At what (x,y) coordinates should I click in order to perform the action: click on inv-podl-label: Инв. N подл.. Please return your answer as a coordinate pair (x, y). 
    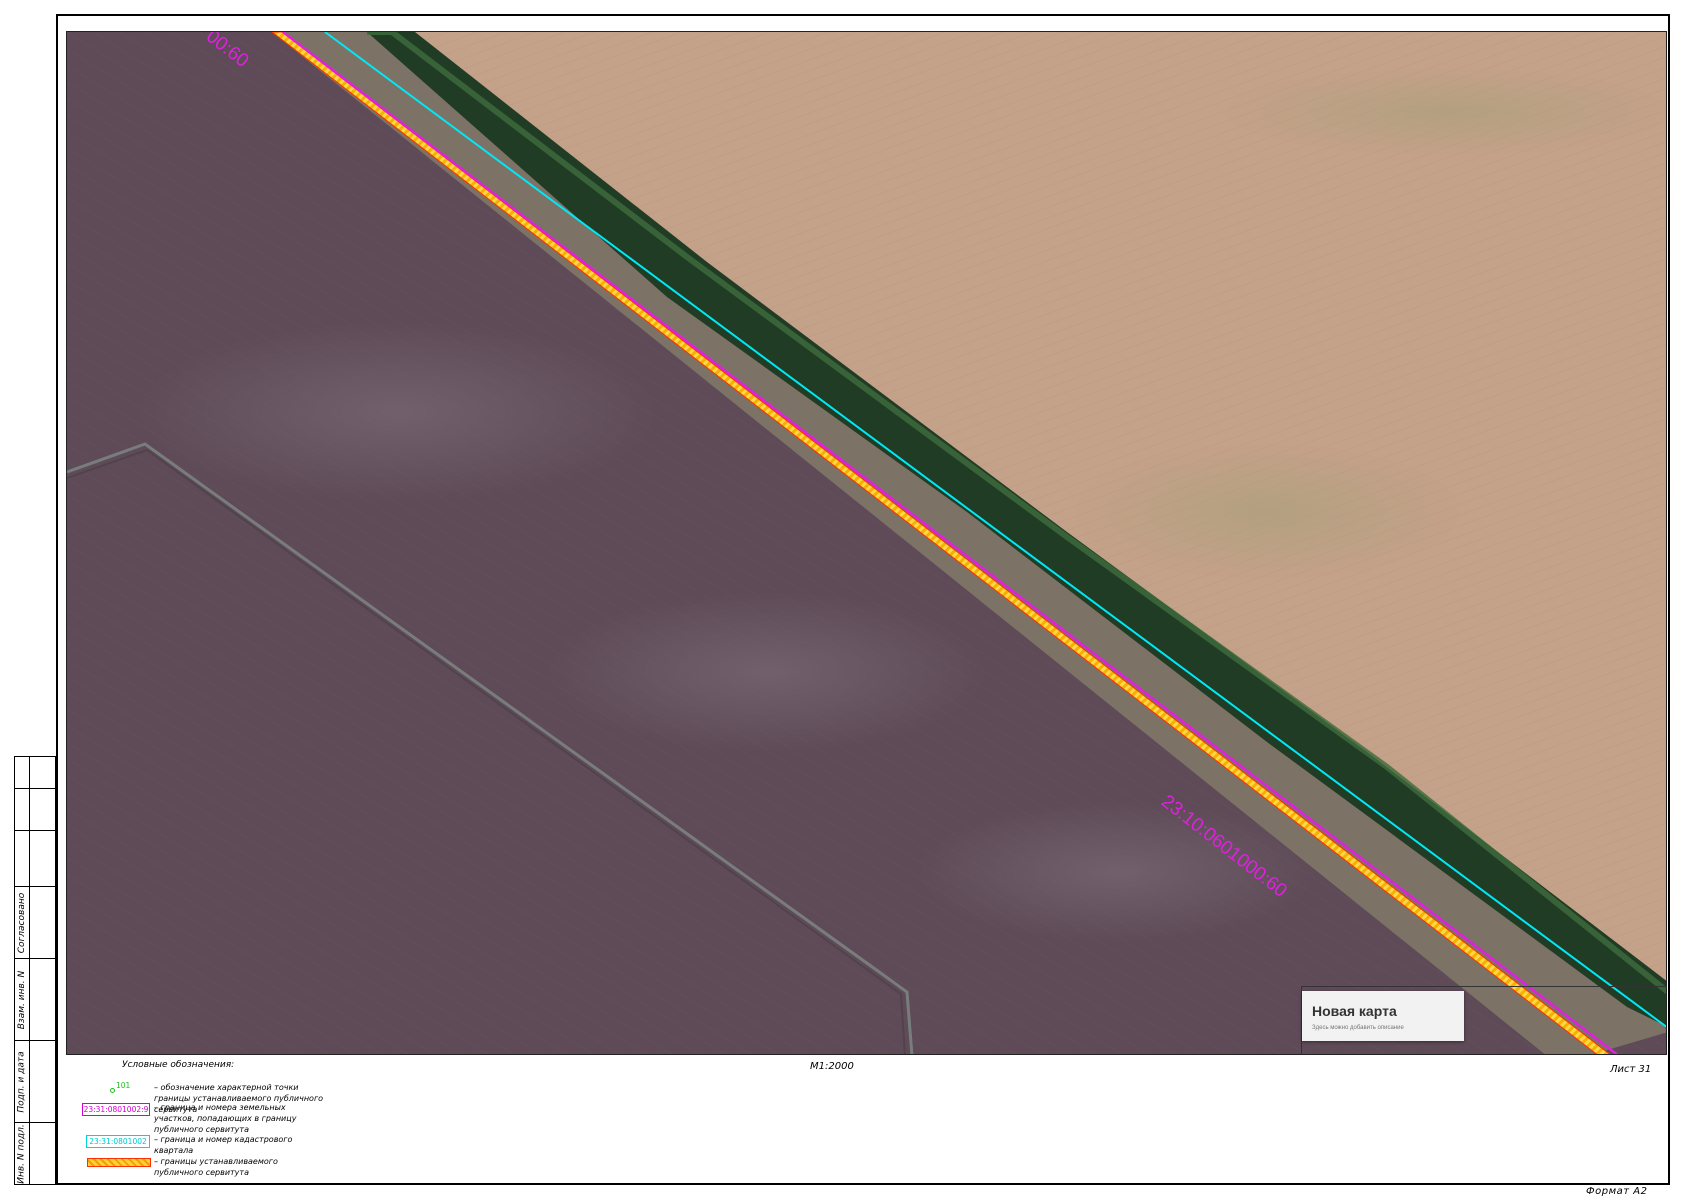
    Looking at the image, I should click on (22, 1154).